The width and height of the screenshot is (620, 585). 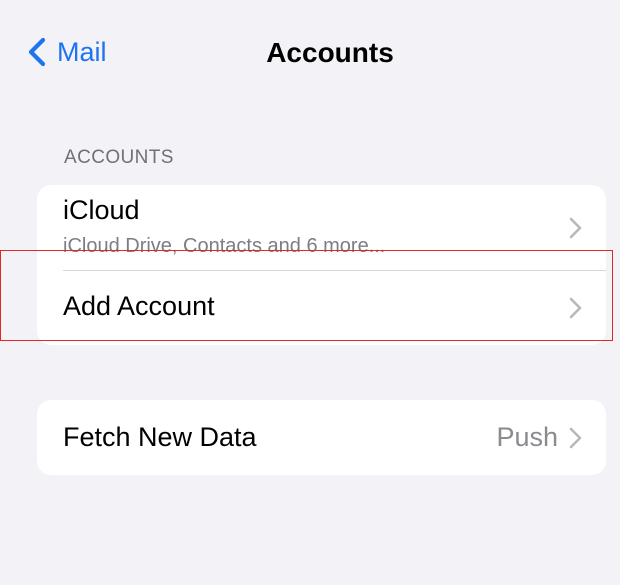 I want to click on navigation-bar: Mail Accounts, so click(x=310, y=52).